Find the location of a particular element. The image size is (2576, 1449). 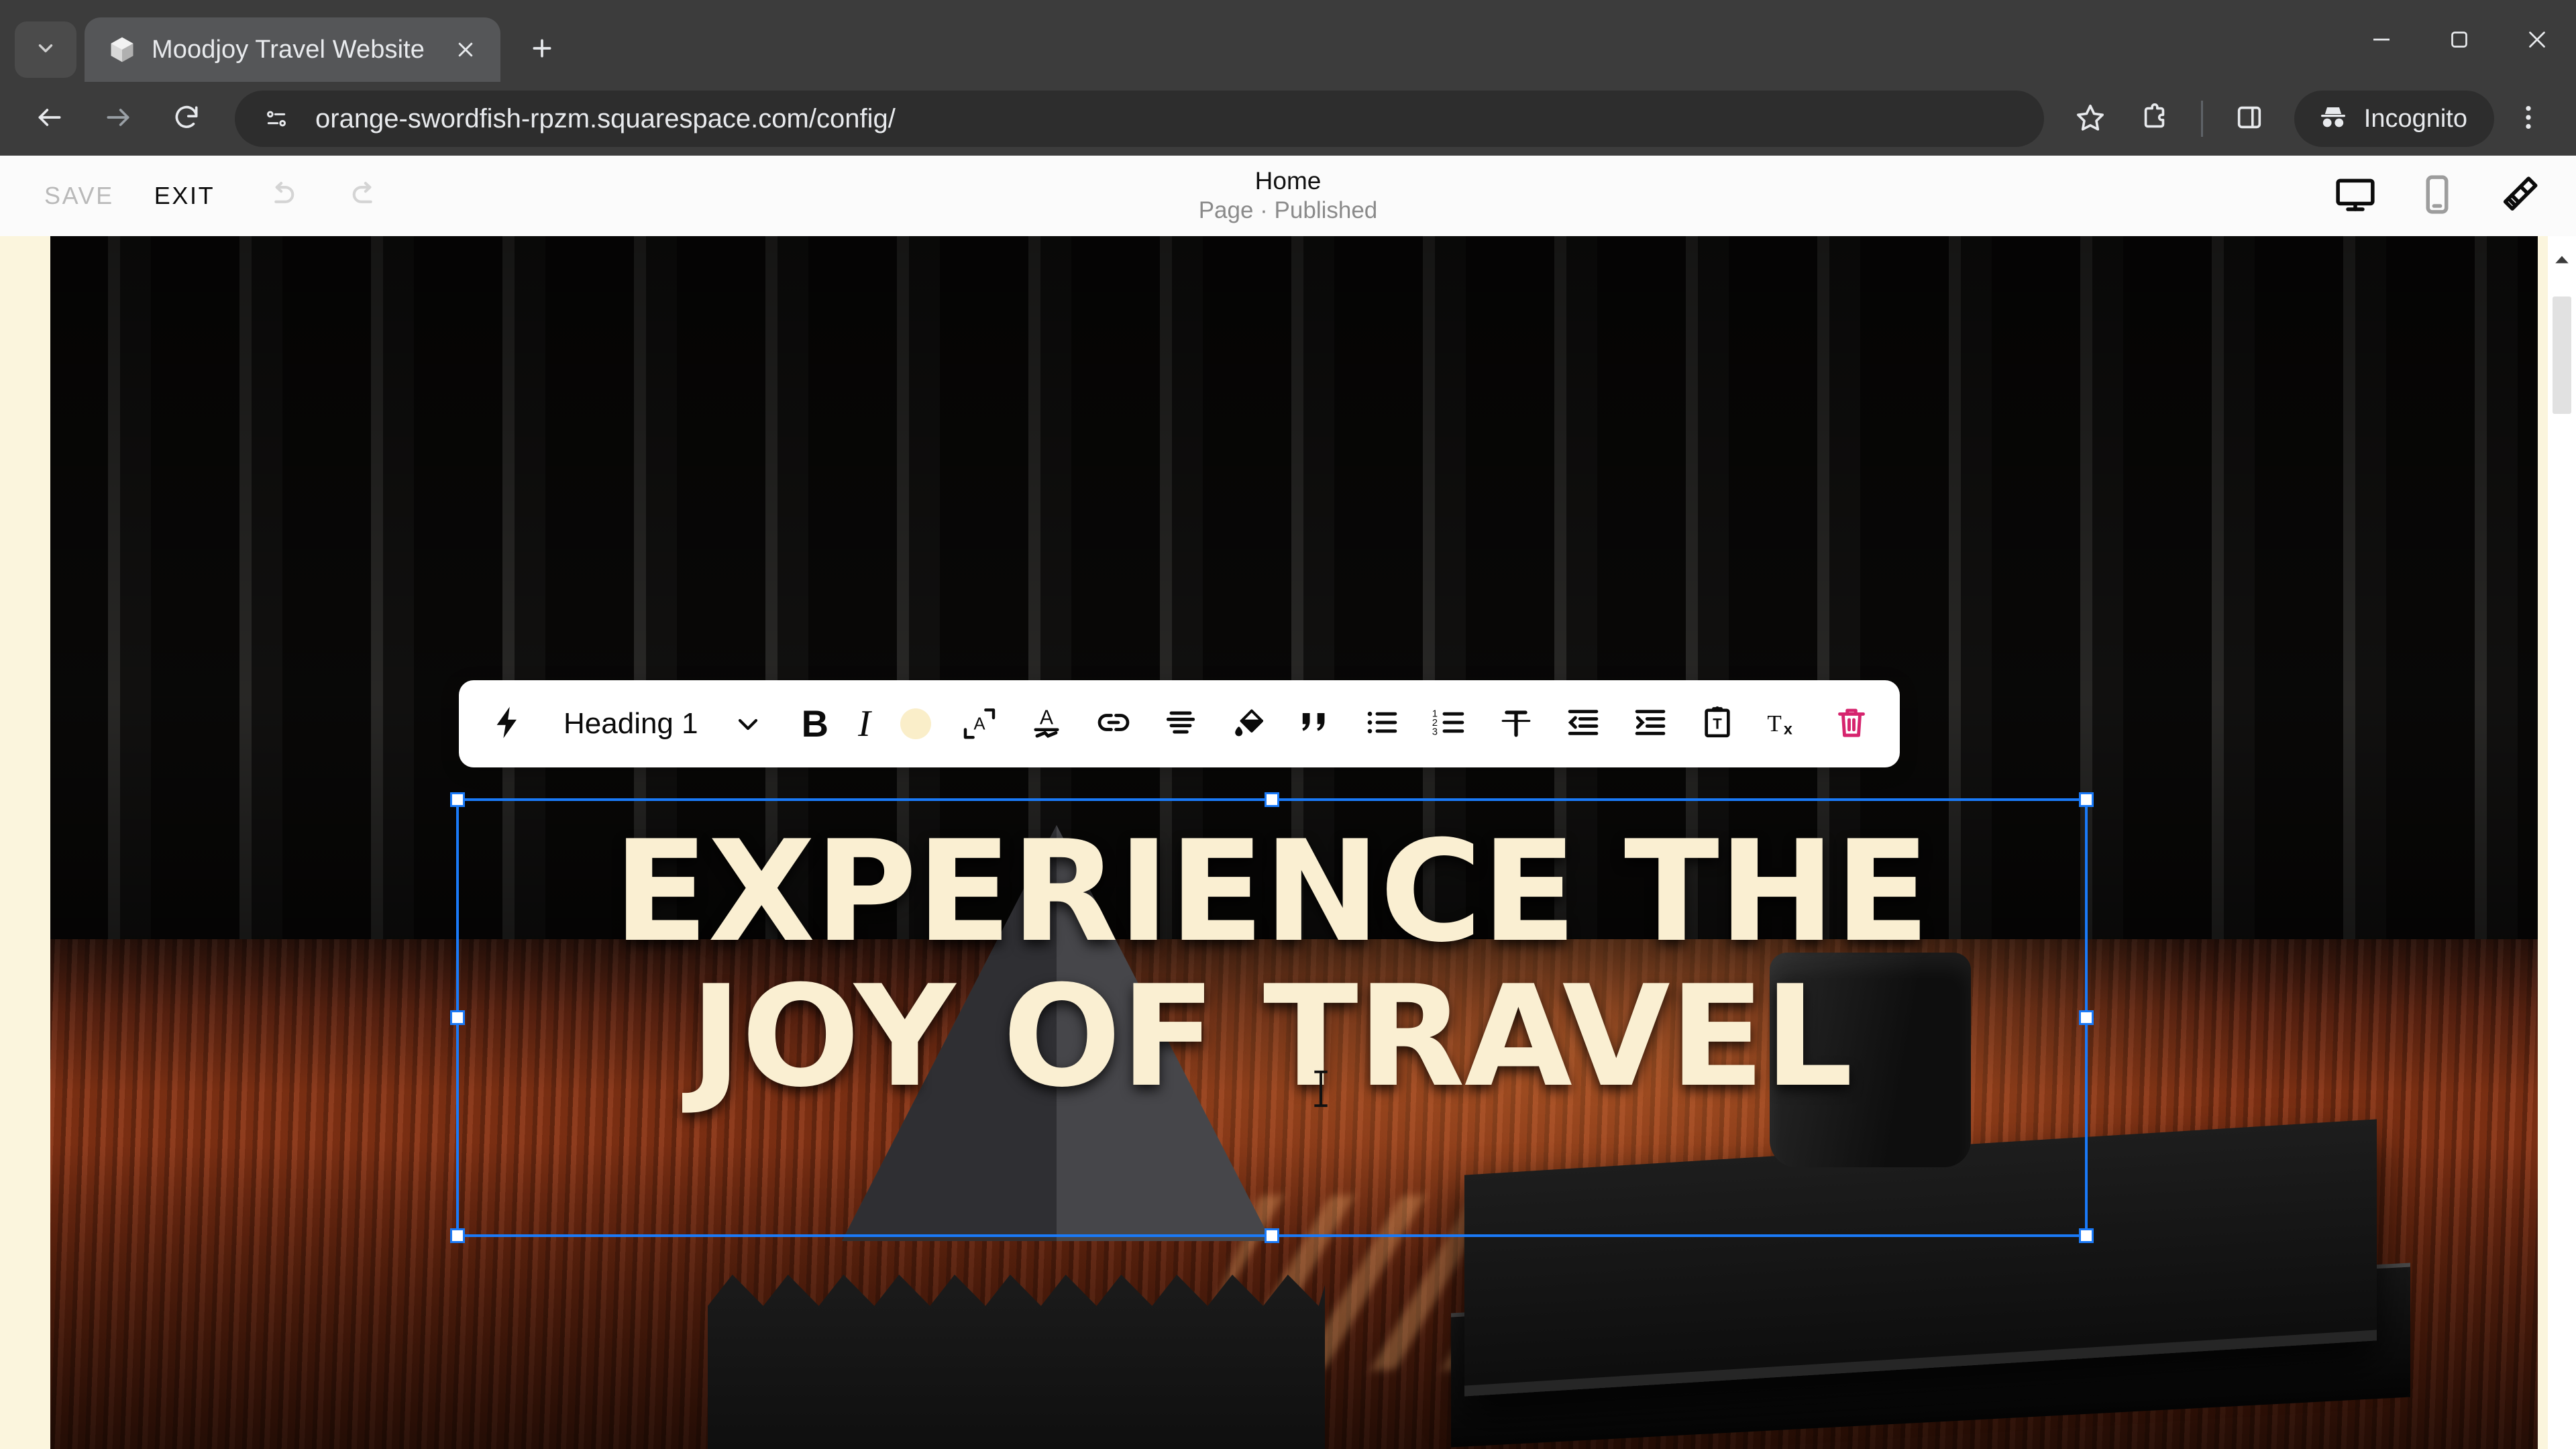

indent-button is located at coordinates (1650, 723).